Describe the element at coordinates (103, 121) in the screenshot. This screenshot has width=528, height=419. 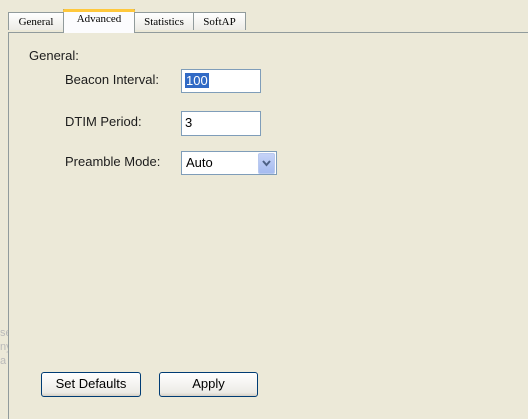
I see `dtim-period-label: DTIM Period:` at that location.